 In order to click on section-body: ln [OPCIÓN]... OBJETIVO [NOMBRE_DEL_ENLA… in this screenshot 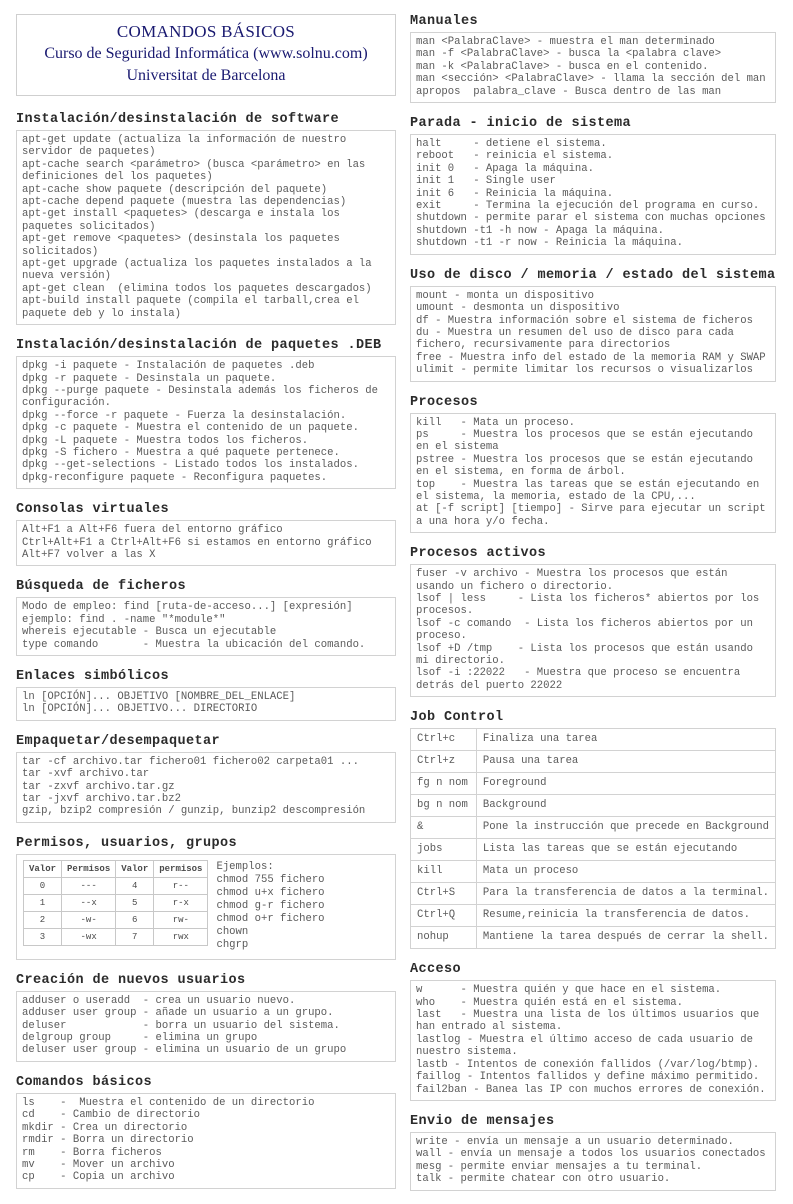, I will do `click(206, 704)`.